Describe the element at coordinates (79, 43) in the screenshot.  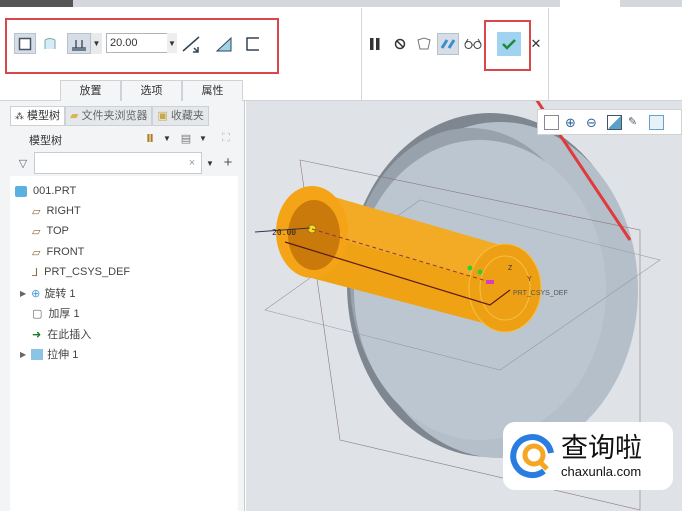
I see `depth-type-icon` at that location.